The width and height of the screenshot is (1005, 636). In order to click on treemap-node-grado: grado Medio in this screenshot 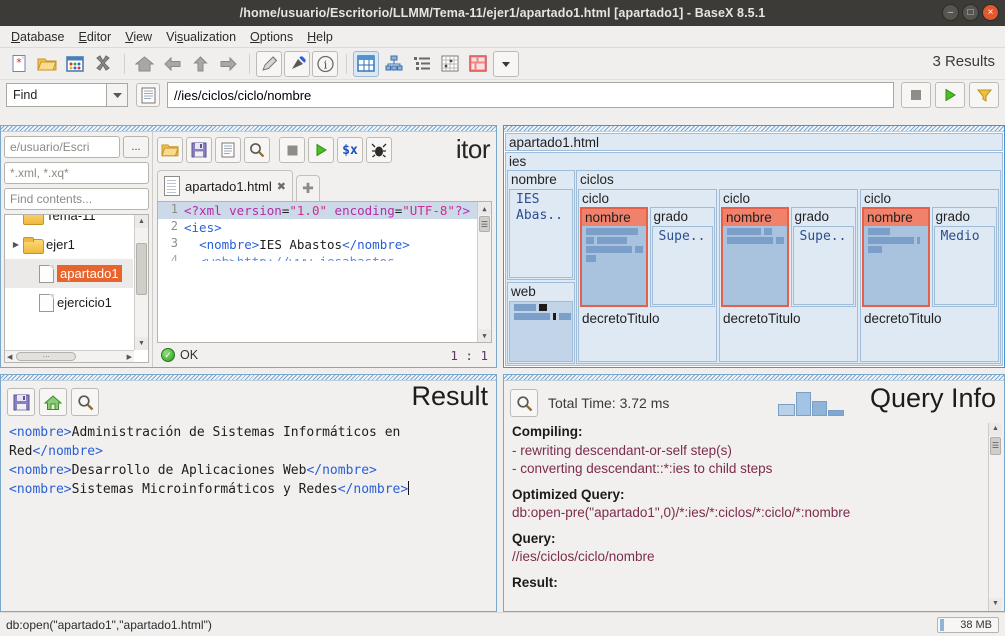, I will do `click(964, 257)`.